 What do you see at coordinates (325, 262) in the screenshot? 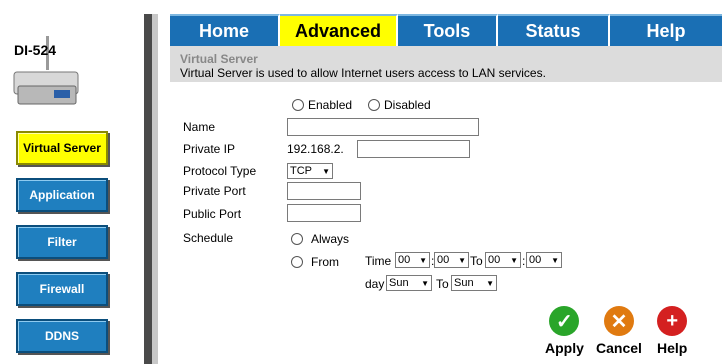
I see `from-label: From` at bounding box center [325, 262].